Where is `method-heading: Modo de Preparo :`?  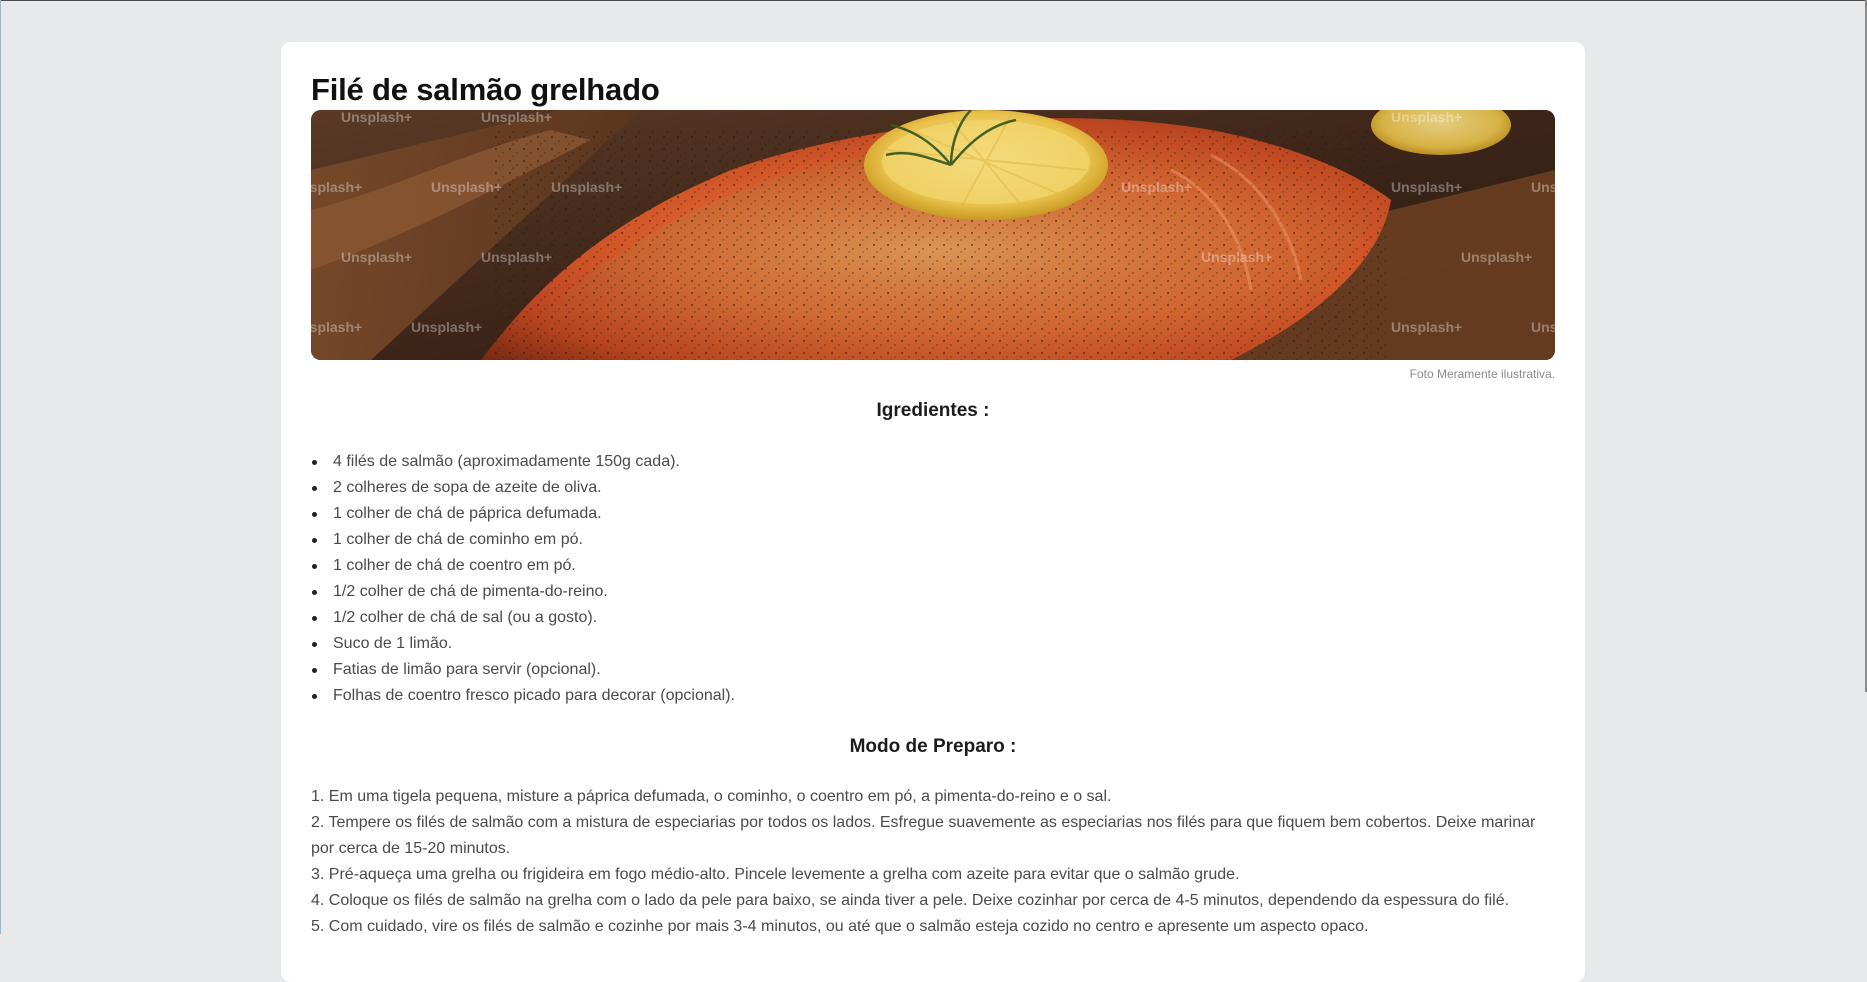
method-heading: Modo de Preparo : is located at coordinates (933, 746).